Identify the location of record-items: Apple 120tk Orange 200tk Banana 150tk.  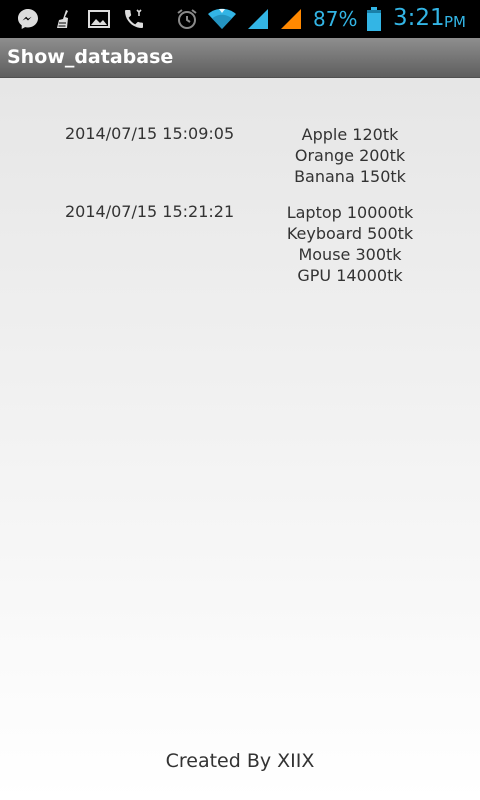
(350, 155).